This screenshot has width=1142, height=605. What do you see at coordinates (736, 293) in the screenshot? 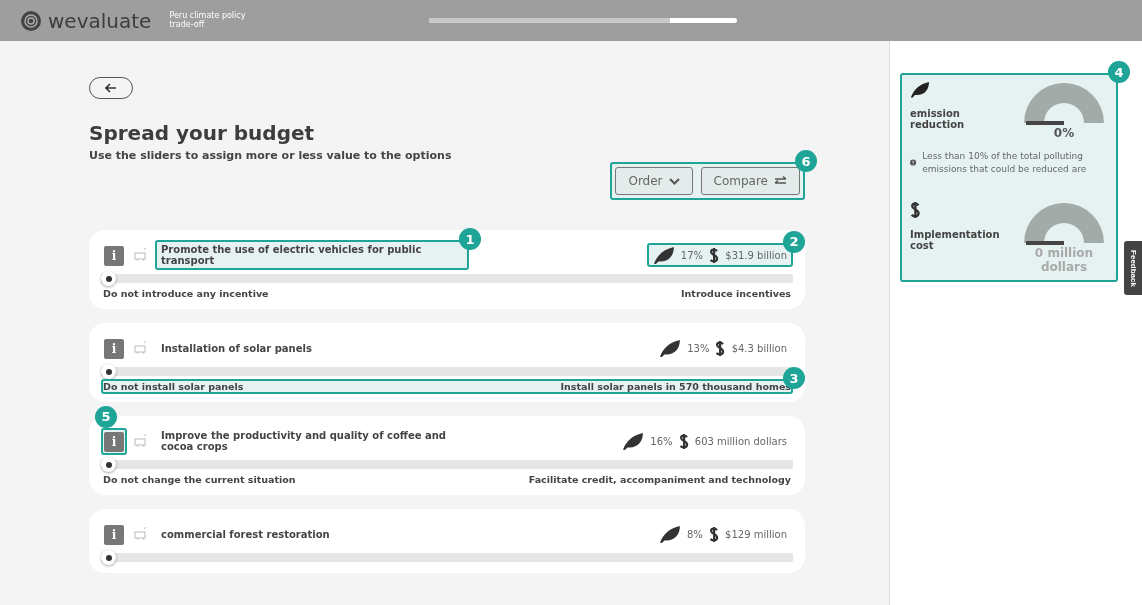
I see `slider-max-label: Introduce incentives` at bounding box center [736, 293].